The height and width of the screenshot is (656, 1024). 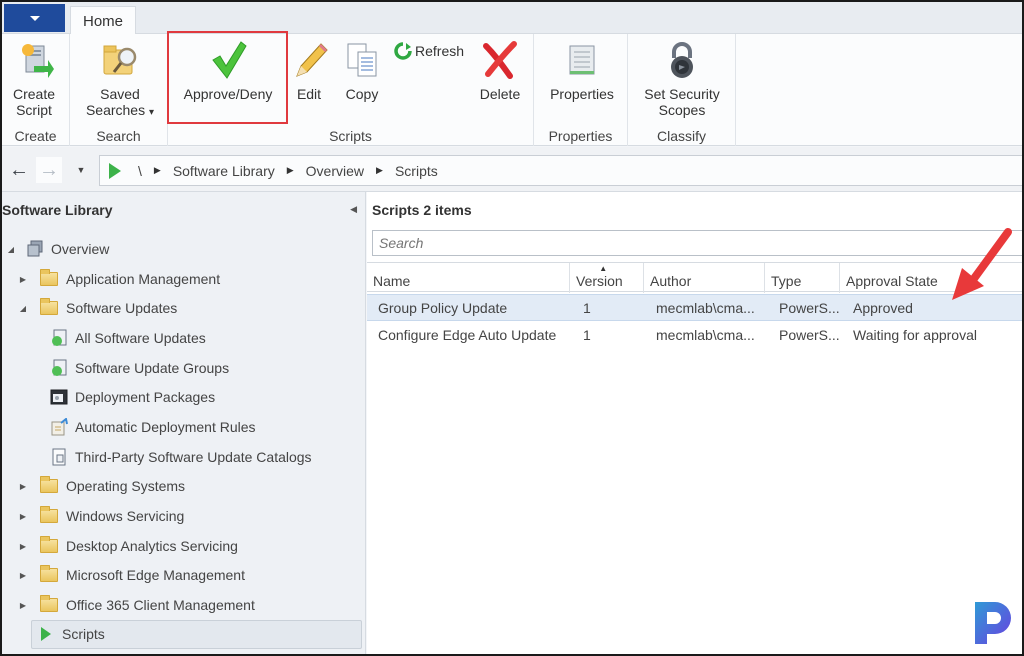 I want to click on tree-item-office-365-client-management: ▶ Office 365 Client Management, so click(x=135, y=605).